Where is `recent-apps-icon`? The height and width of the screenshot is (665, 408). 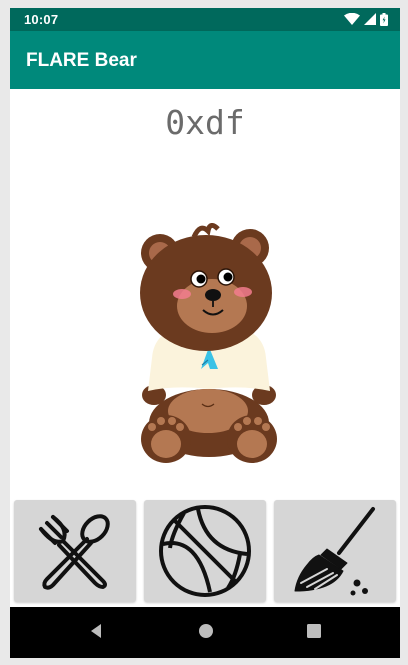 recent-apps-icon is located at coordinates (314, 631).